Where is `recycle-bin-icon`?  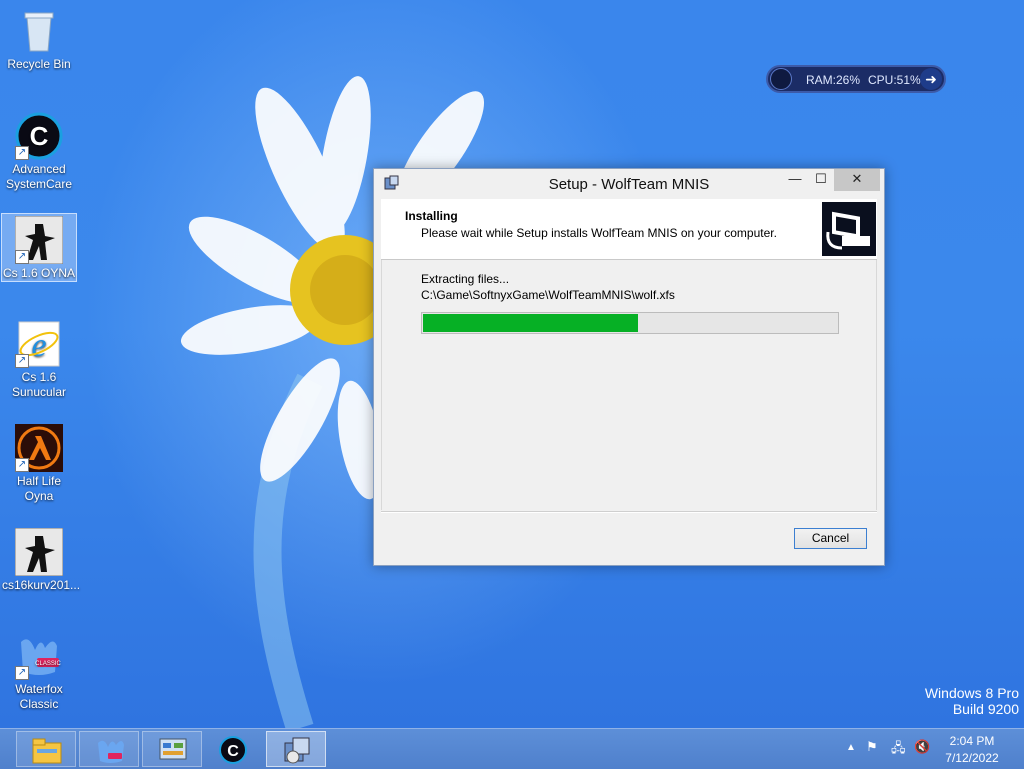
recycle-bin-icon is located at coordinates (39, 31).